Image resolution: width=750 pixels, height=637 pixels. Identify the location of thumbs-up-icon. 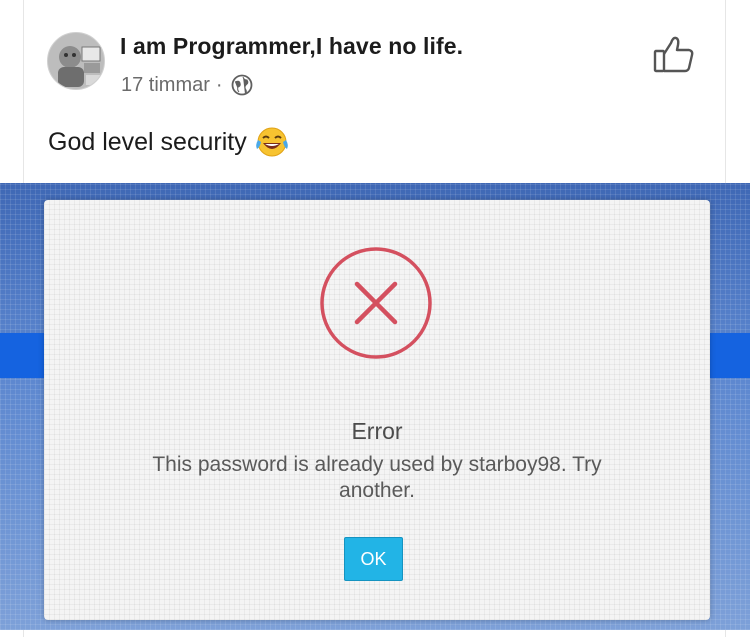
(674, 54).